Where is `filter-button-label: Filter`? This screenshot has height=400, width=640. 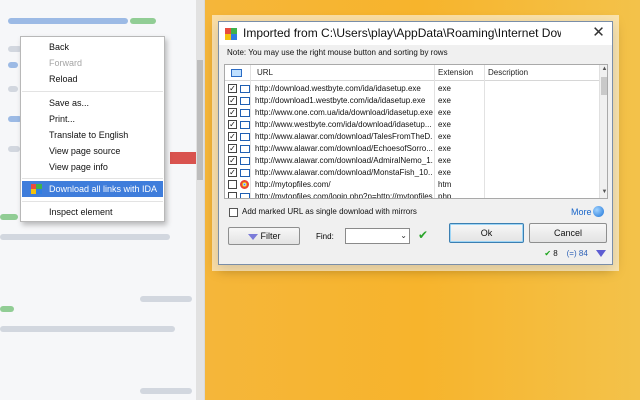 filter-button-label: Filter is located at coordinates (270, 236).